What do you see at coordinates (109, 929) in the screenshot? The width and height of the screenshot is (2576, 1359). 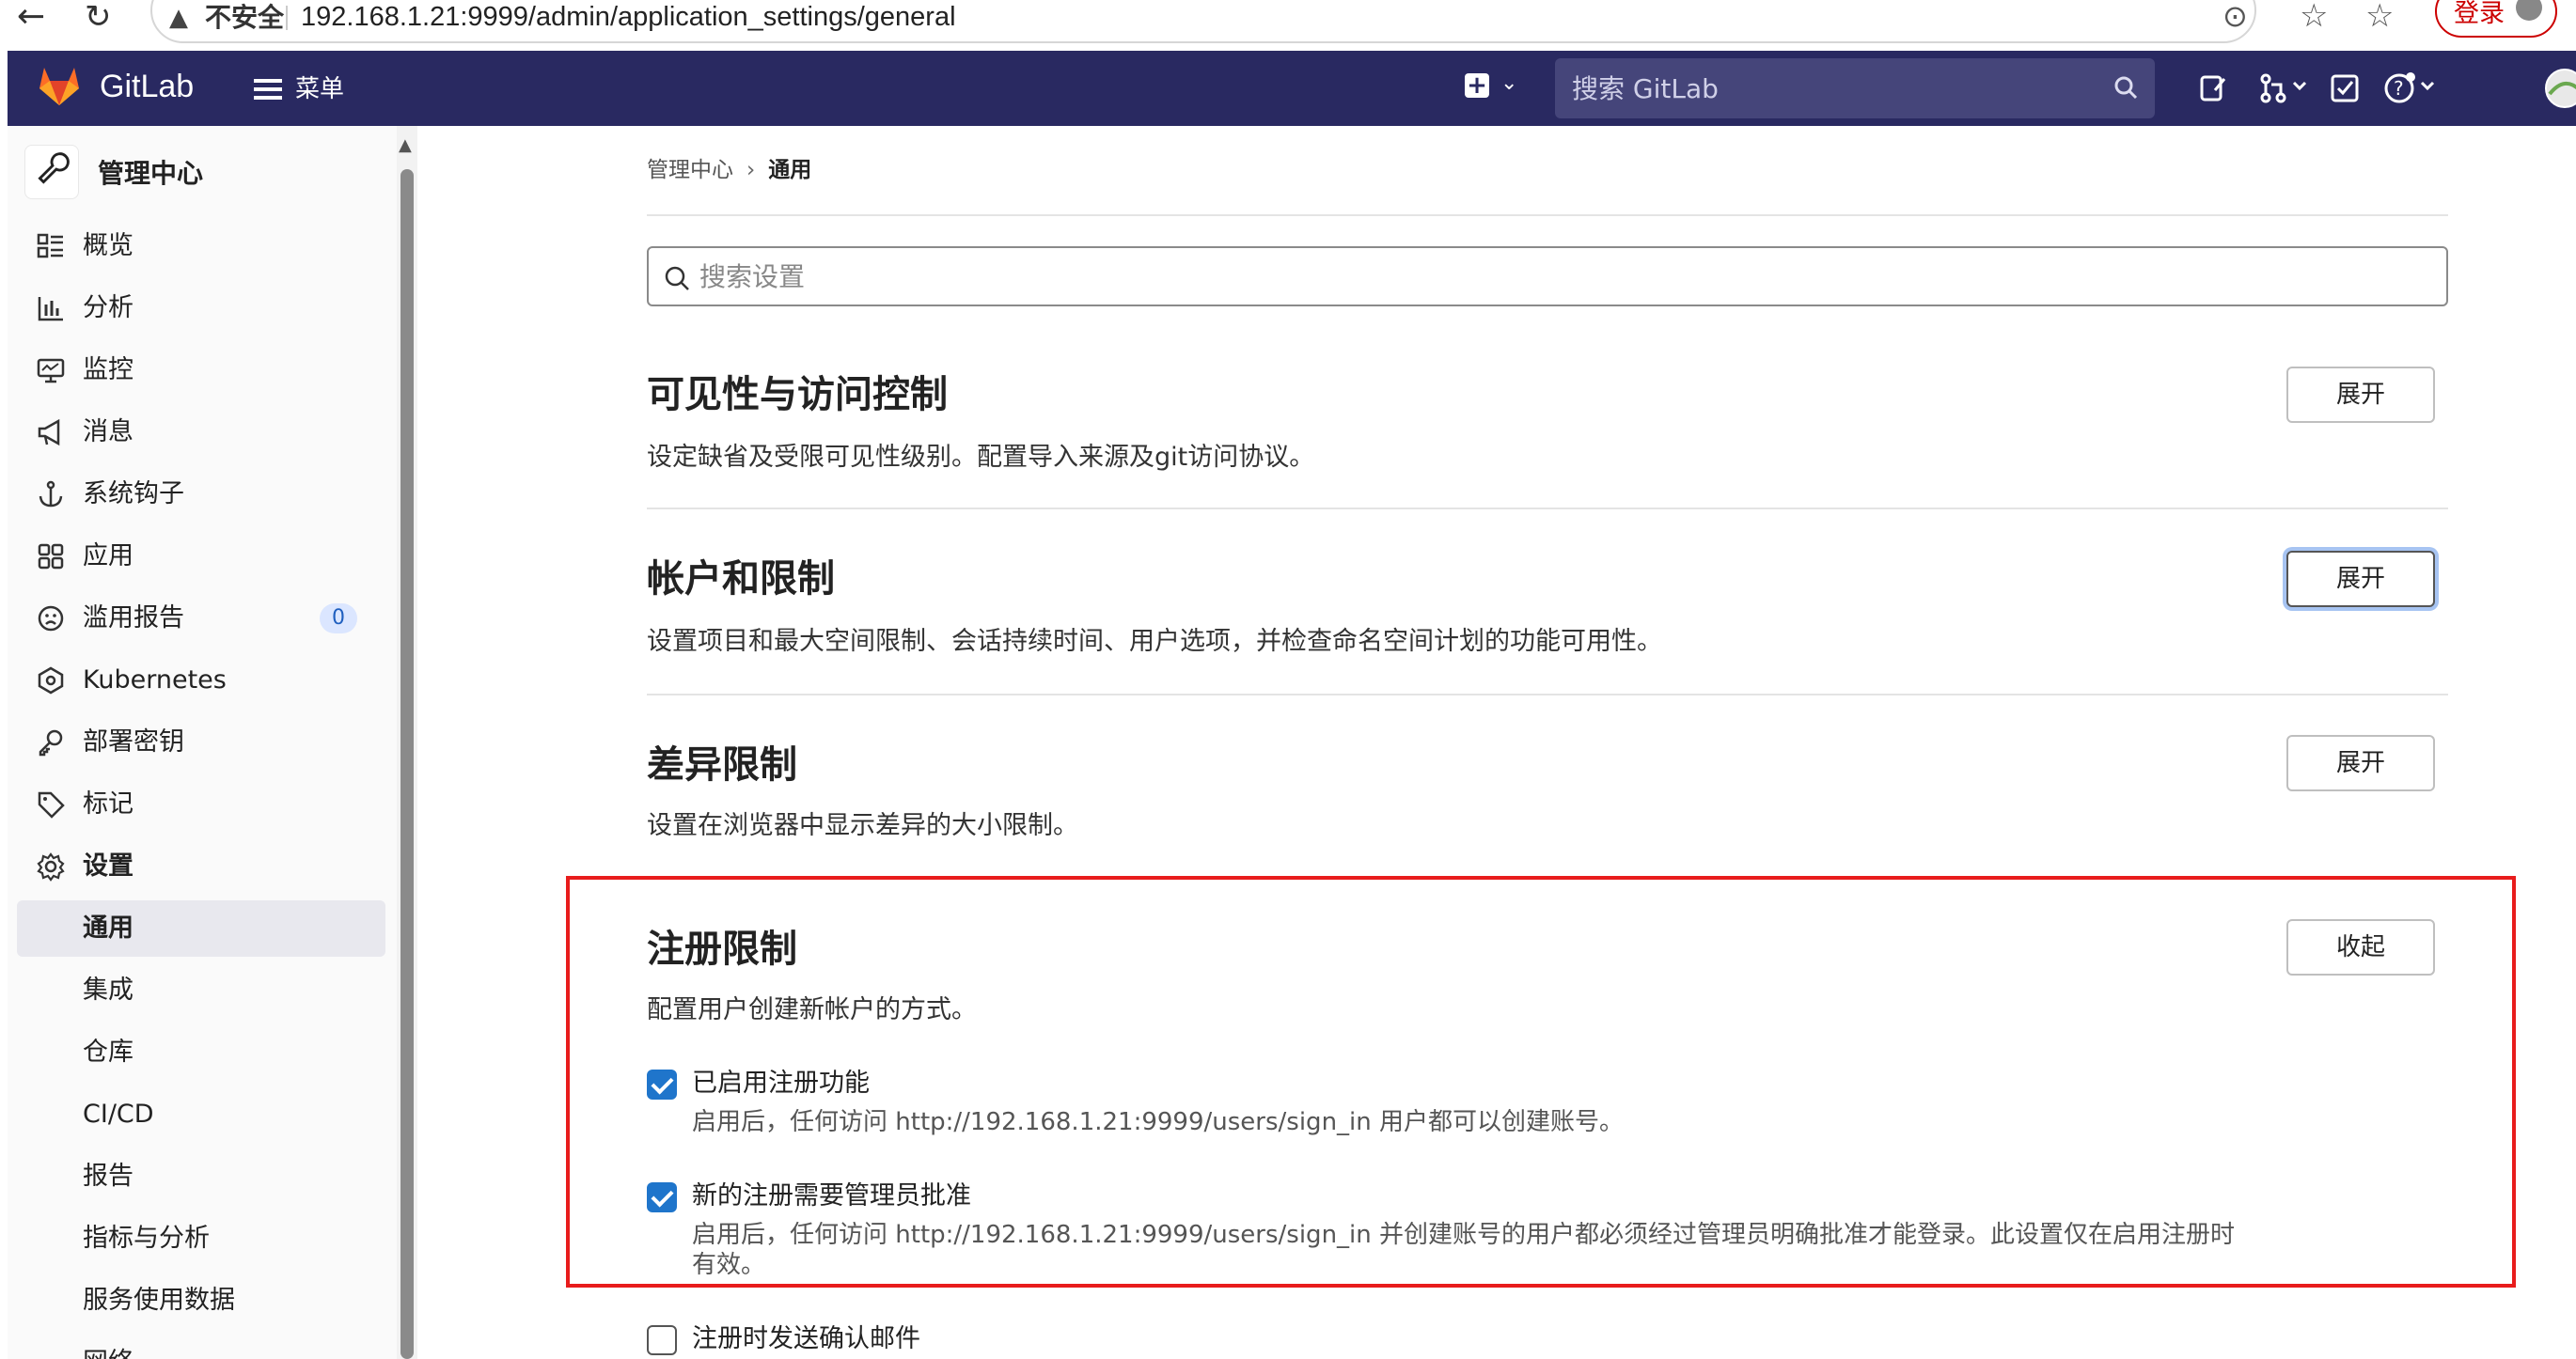 I see `sidebar-subitem-label: 通用` at bounding box center [109, 929].